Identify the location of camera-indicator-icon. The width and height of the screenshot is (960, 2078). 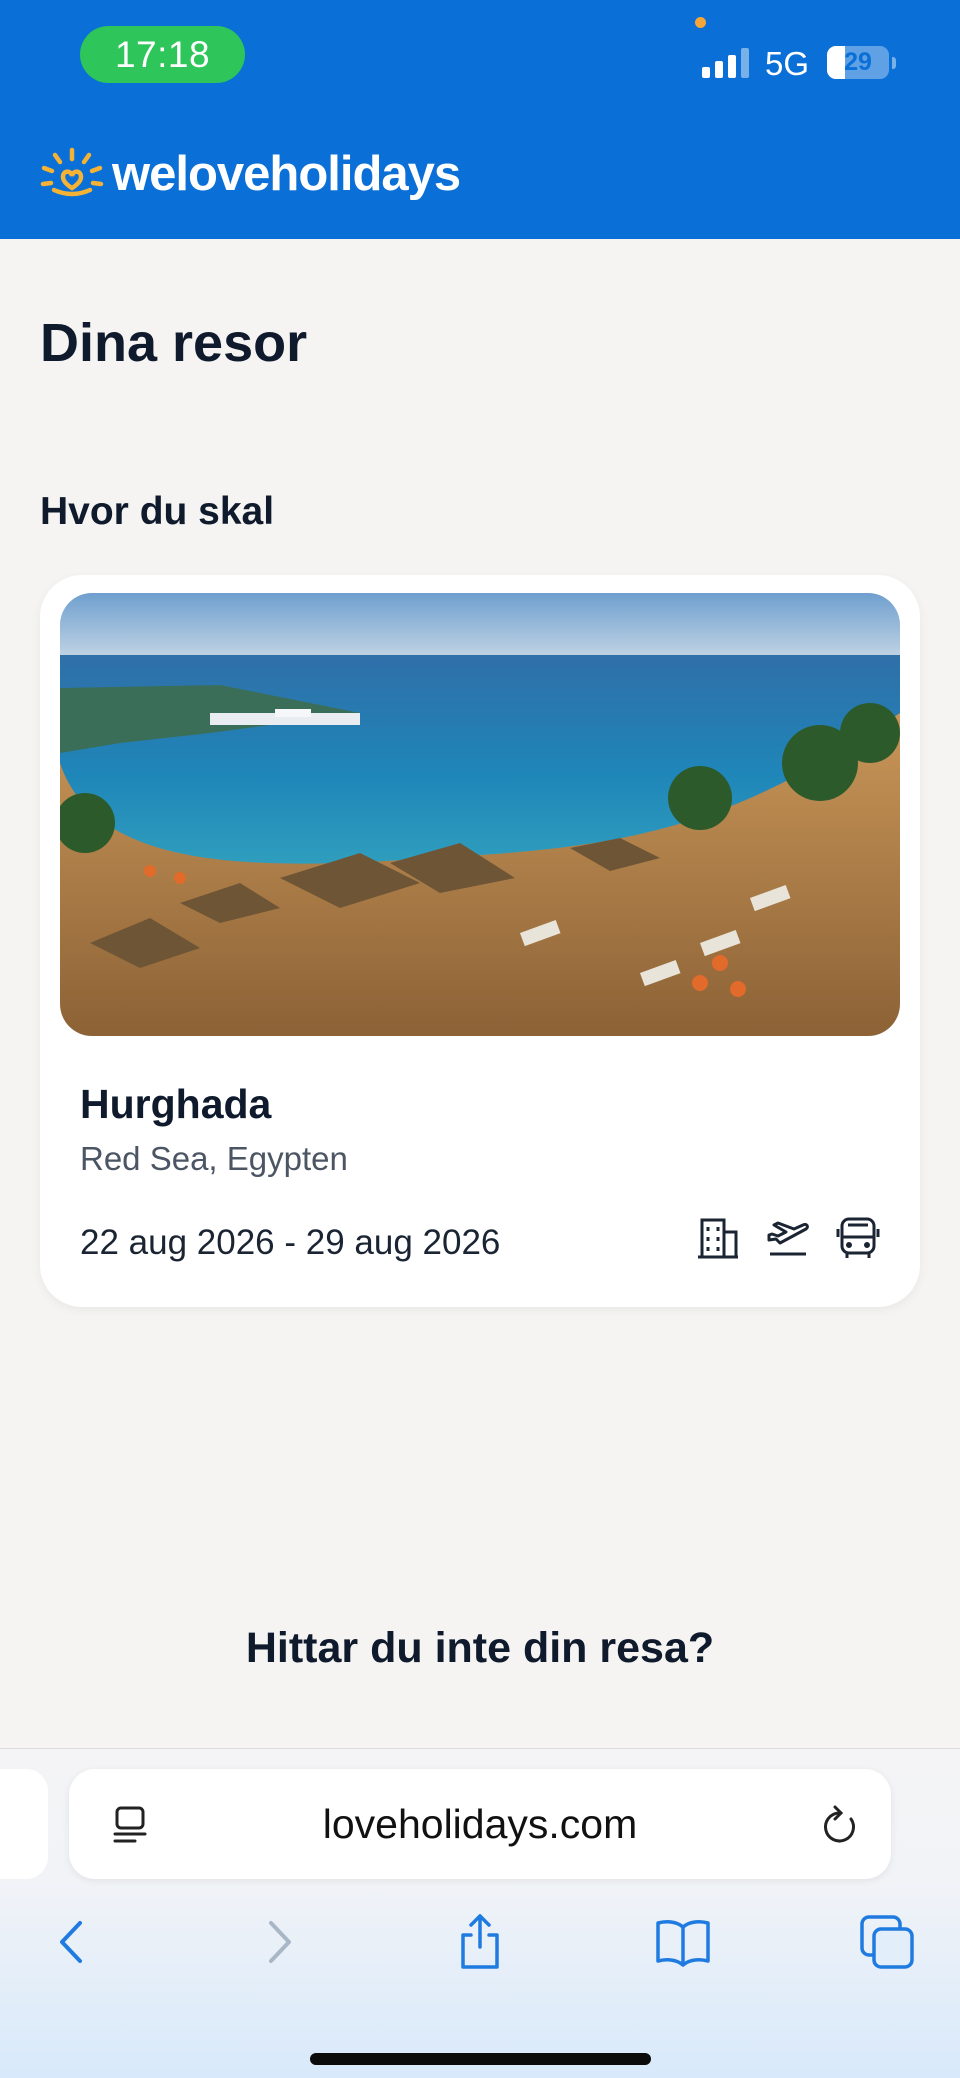
(700, 22).